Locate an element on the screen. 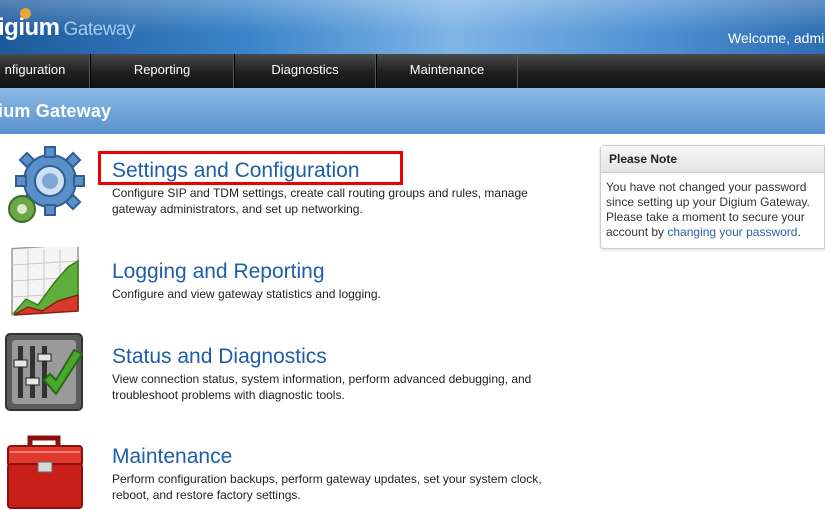 This screenshot has height=510, width=825. nav-item-configuration: nfiguration is located at coordinates (45, 71).